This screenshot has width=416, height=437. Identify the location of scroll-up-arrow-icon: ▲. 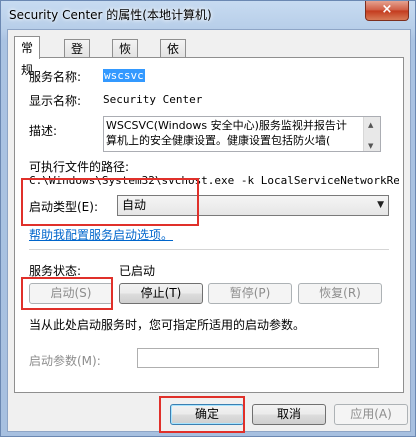
(370, 125).